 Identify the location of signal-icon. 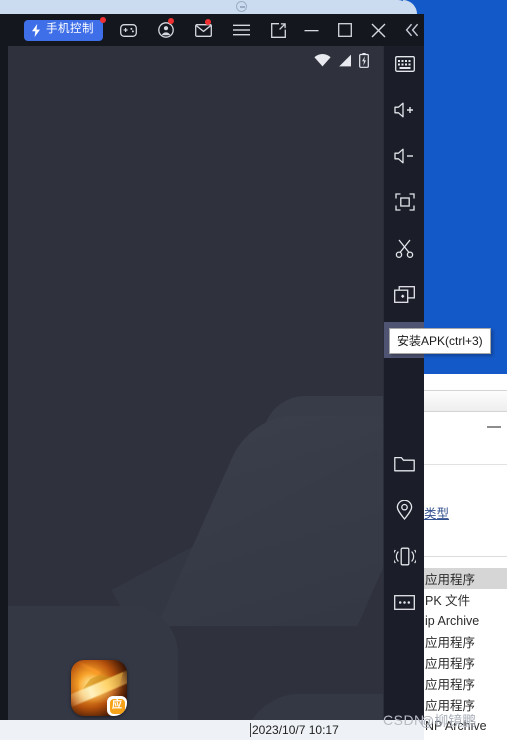
(345, 60).